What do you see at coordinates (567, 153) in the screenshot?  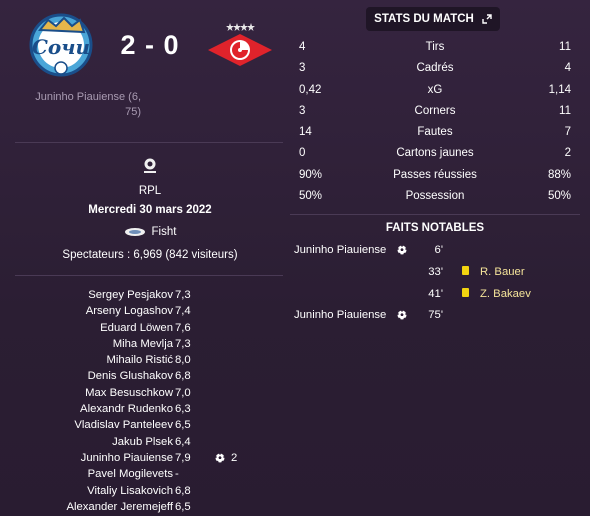 I see `stat-away-value: 2` at bounding box center [567, 153].